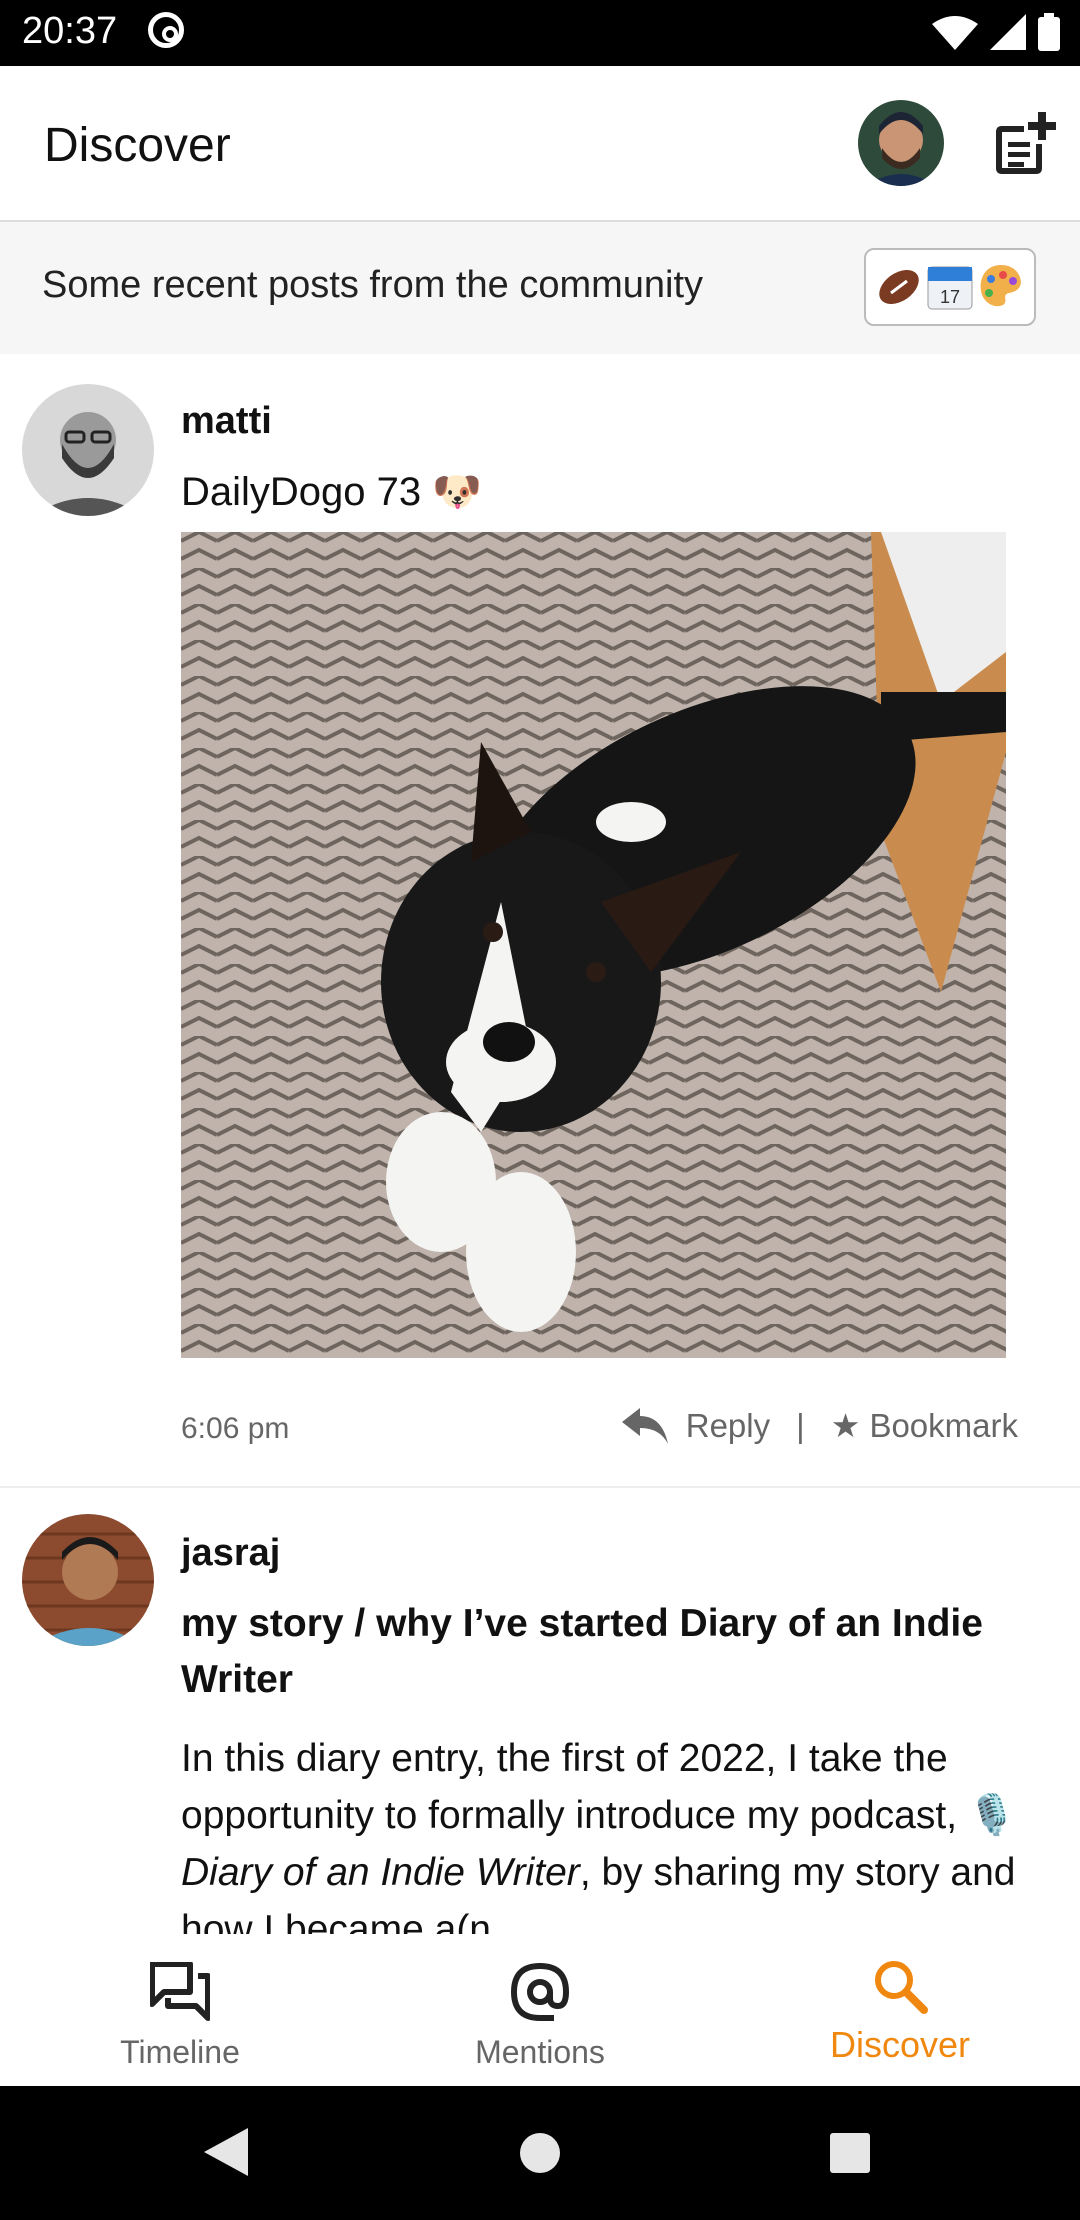 Image resolution: width=1080 pixels, height=2220 pixels. What do you see at coordinates (137, 145) in the screenshot?
I see `page-title: Discover` at bounding box center [137, 145].